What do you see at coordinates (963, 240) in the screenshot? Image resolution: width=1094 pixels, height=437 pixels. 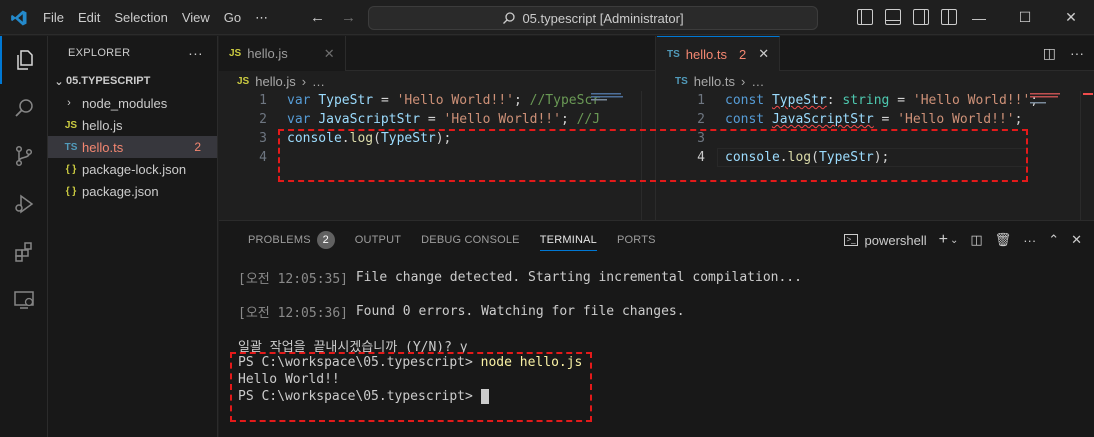 I see `panel-actions: >_ powershell + ⌄ ◫ 🗑 ··· ⌃ ✕` at bounding box center [963, 240].